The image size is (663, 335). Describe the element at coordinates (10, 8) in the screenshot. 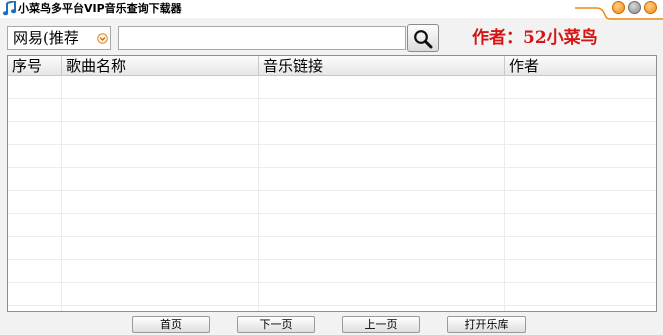

I see `music-note-icon` at that location.